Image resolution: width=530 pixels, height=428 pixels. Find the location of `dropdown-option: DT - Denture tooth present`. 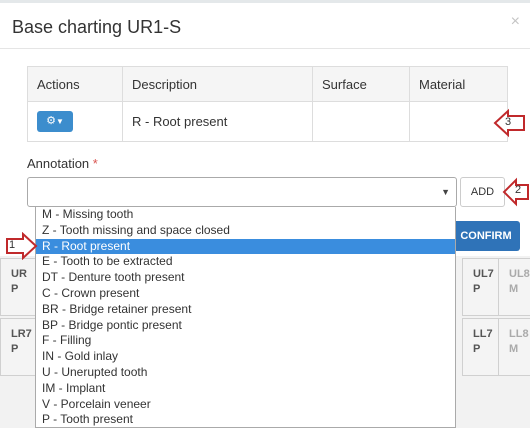

dropdown-option: DT - Denture tooth present is located at coordinates (245, 278).